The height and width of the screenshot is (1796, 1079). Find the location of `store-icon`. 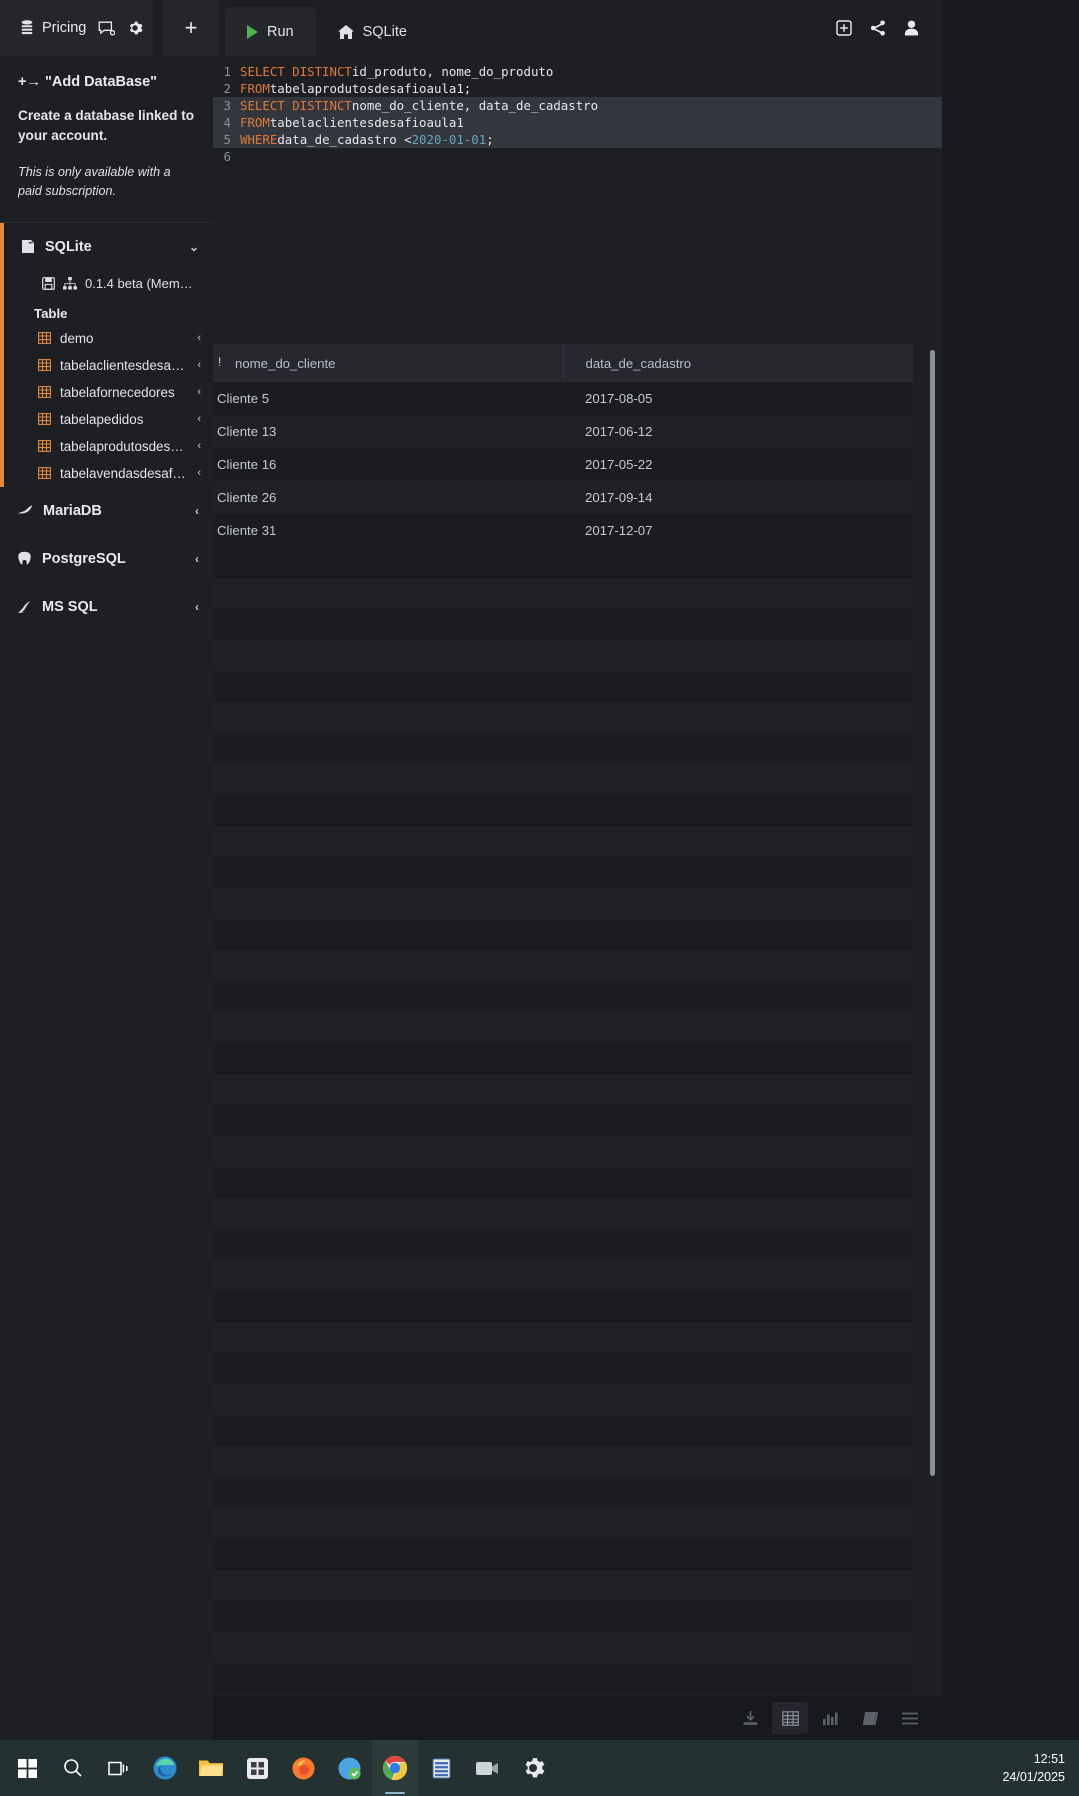

store-icon is located at coordinates (257, 1768).